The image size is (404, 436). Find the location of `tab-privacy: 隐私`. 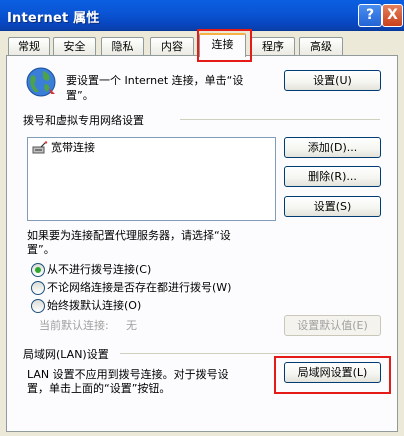

tab-privacy: 隐私 is located at coordinates (122, 46).